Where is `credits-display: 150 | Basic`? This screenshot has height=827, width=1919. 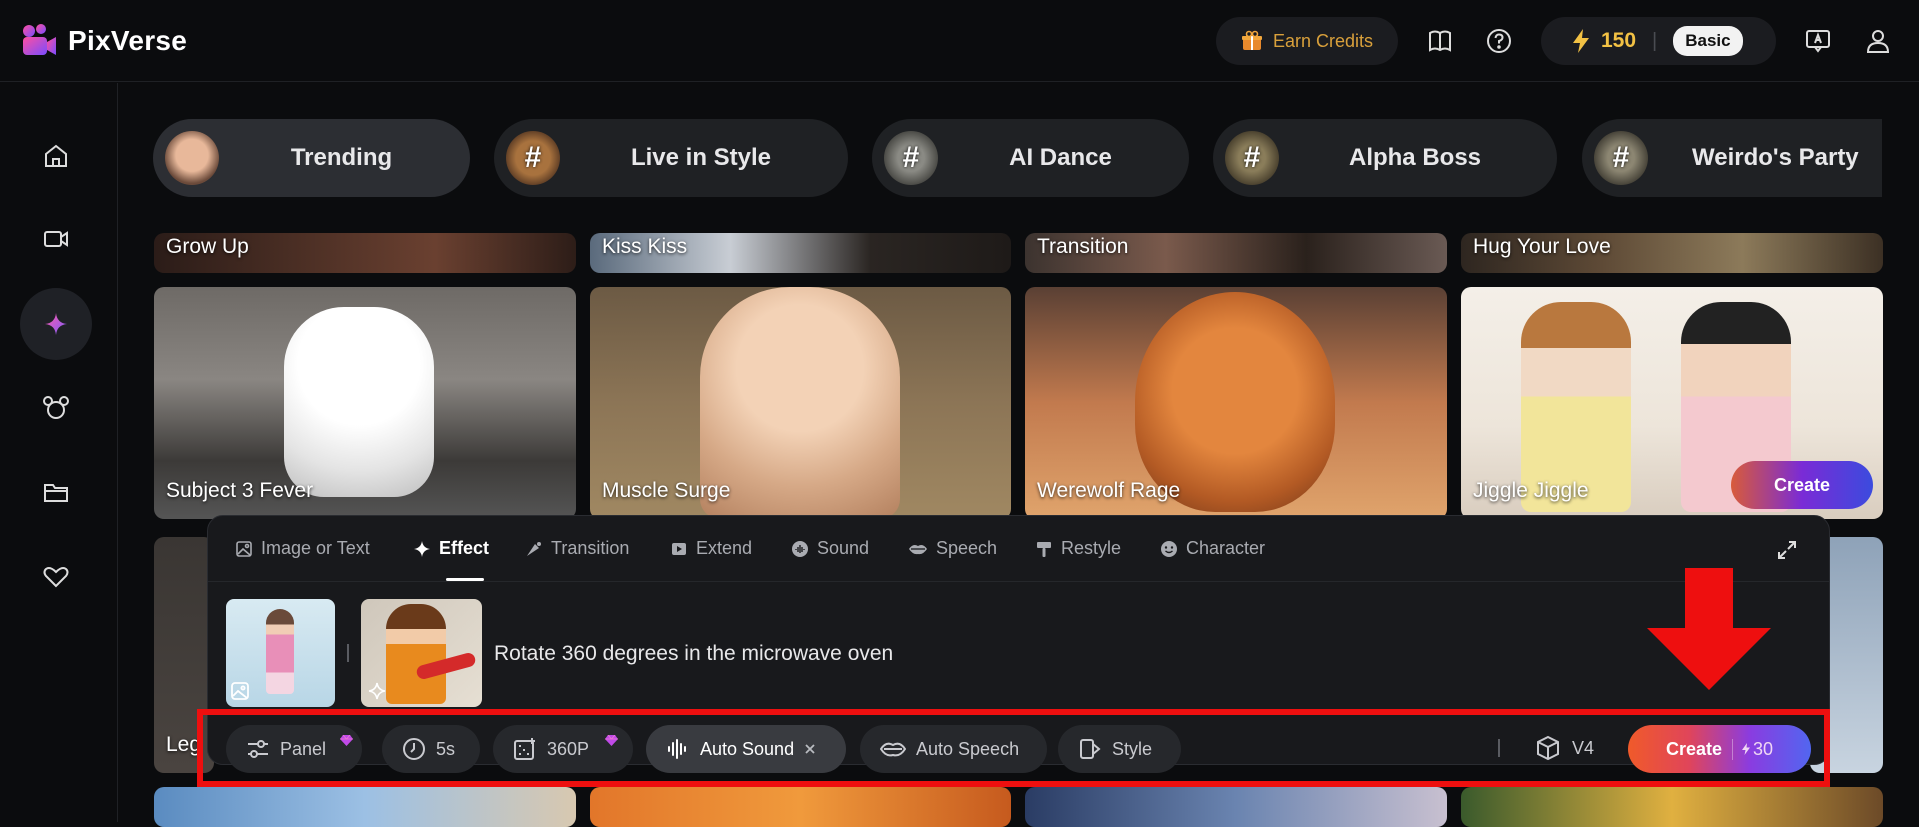 credits-display: 150 | Basic is located at coordinates (1658, 41).